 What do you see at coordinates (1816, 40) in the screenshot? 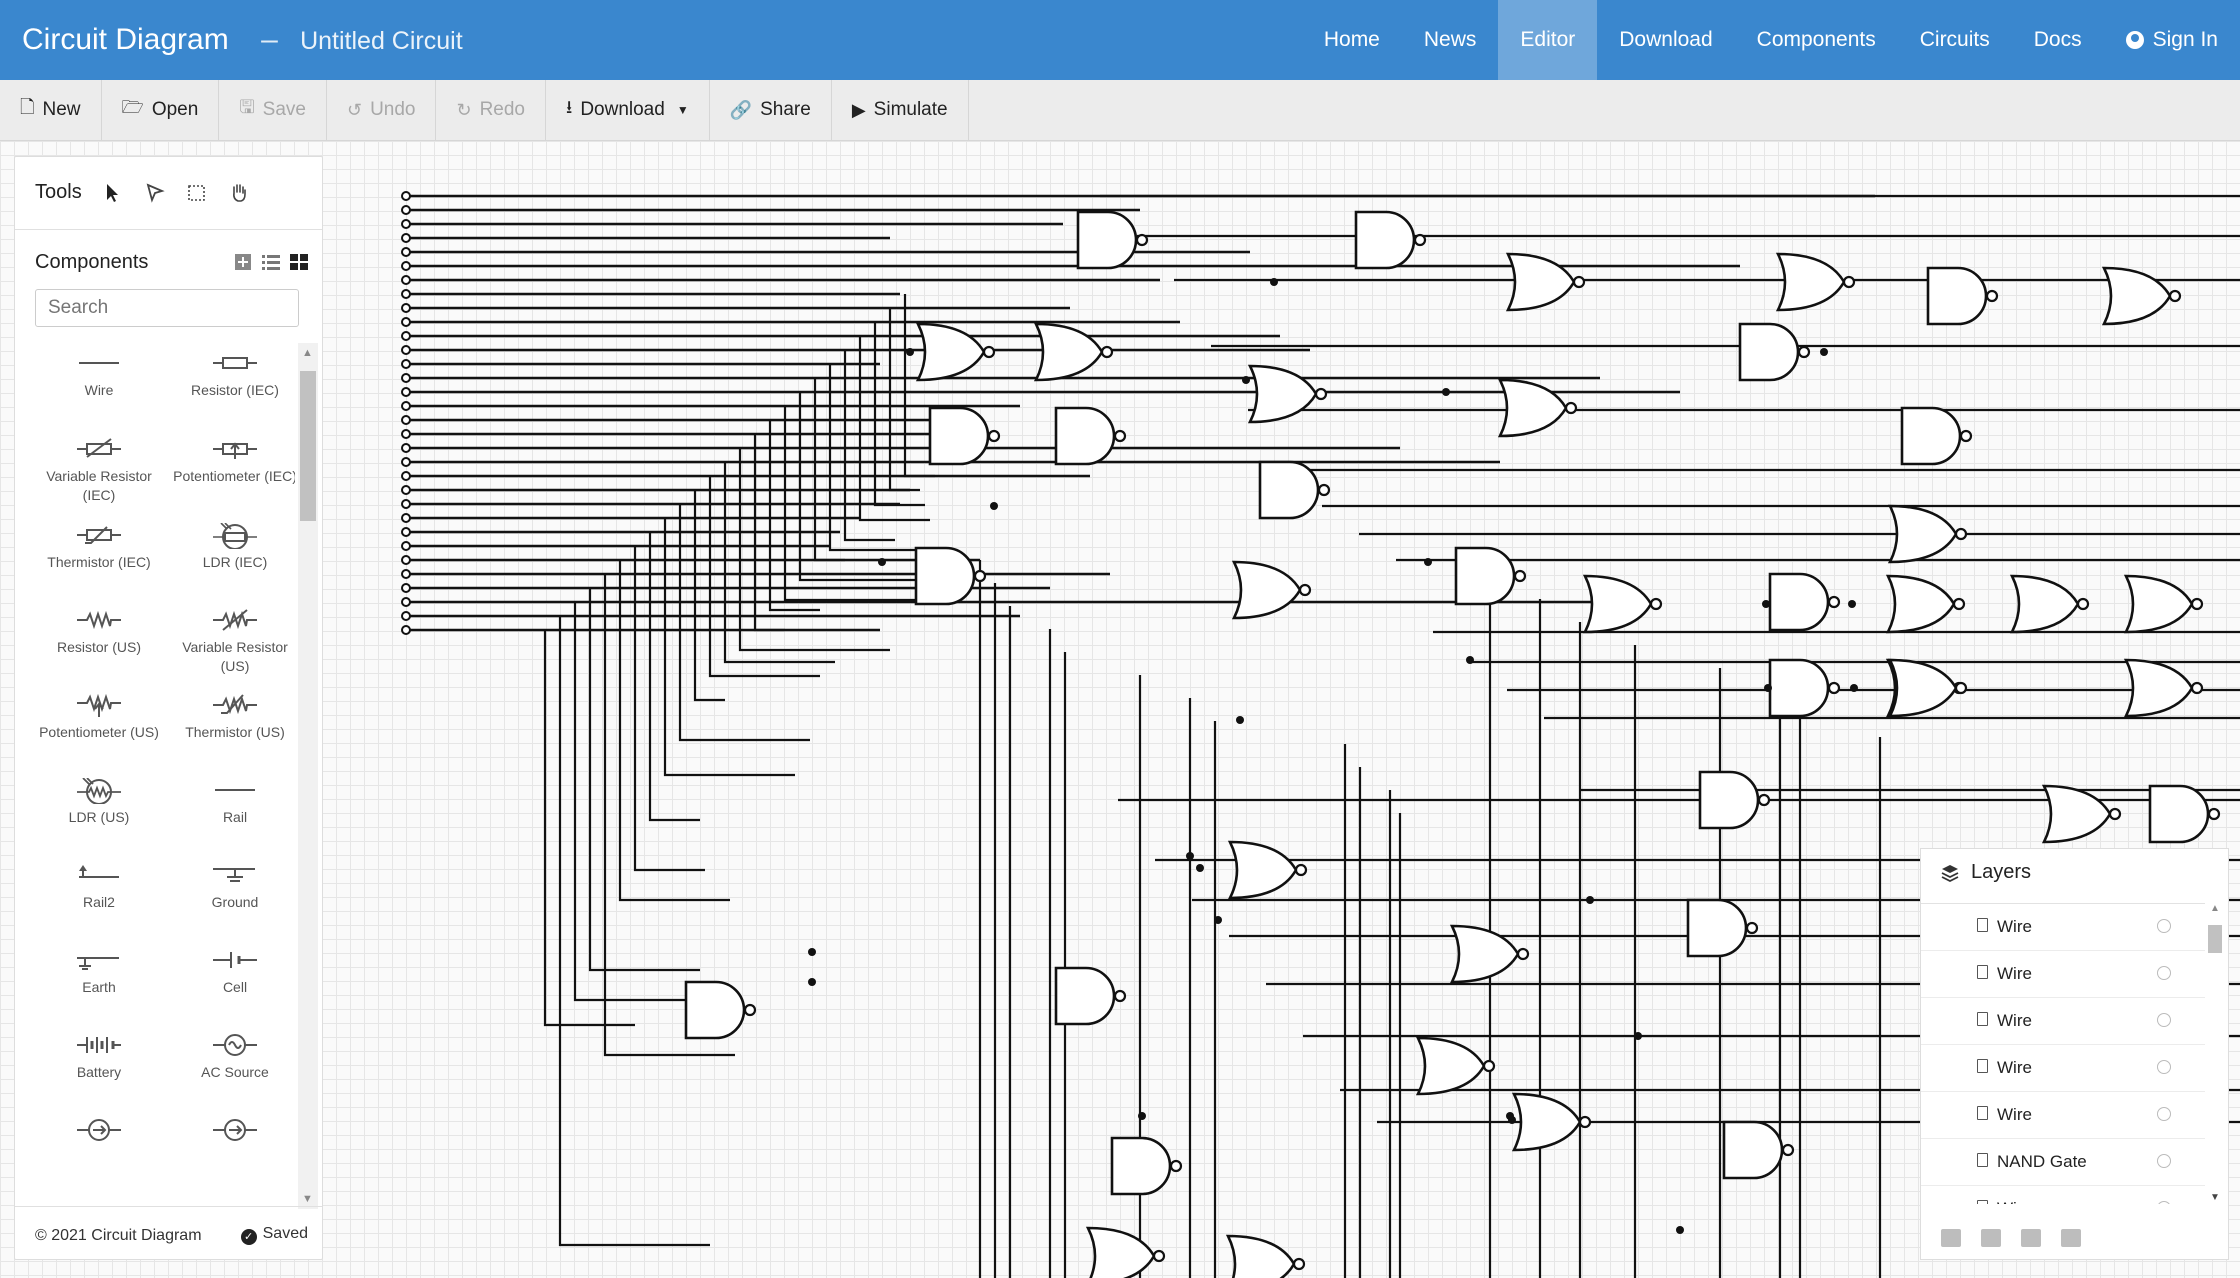
I see `nav-components: Components` at bounding box center [1816, 40].